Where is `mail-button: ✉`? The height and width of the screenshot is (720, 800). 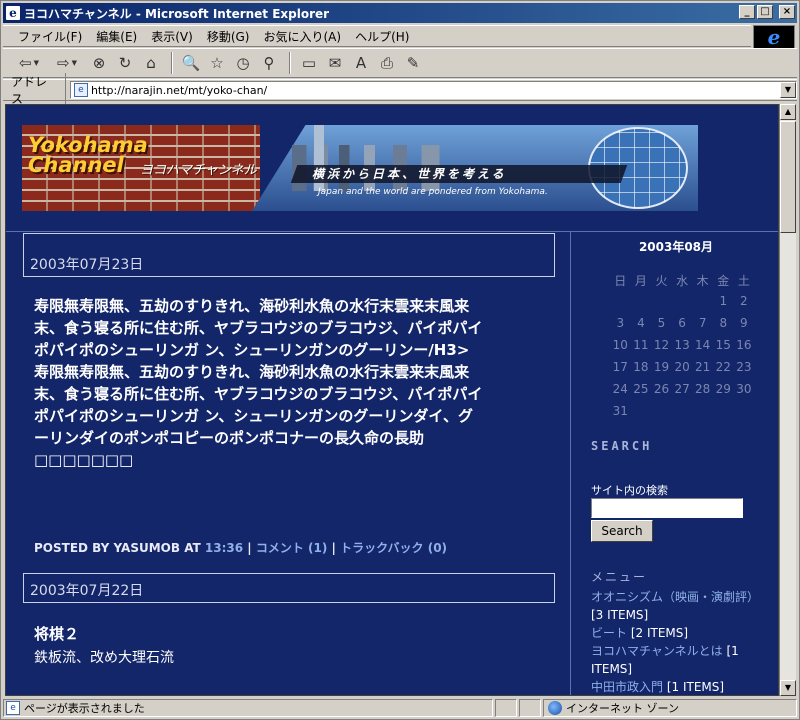
mail-button: ✉ is located at coordinates (335, 63).